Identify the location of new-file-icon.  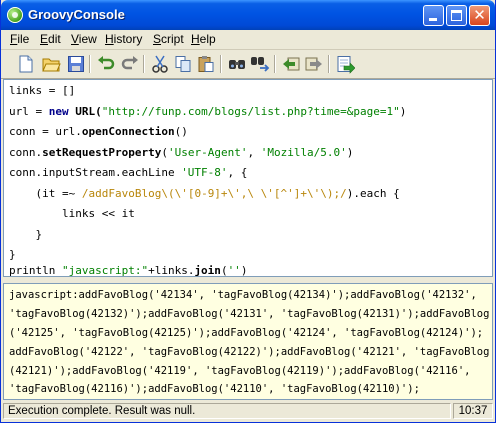
(26, 64).